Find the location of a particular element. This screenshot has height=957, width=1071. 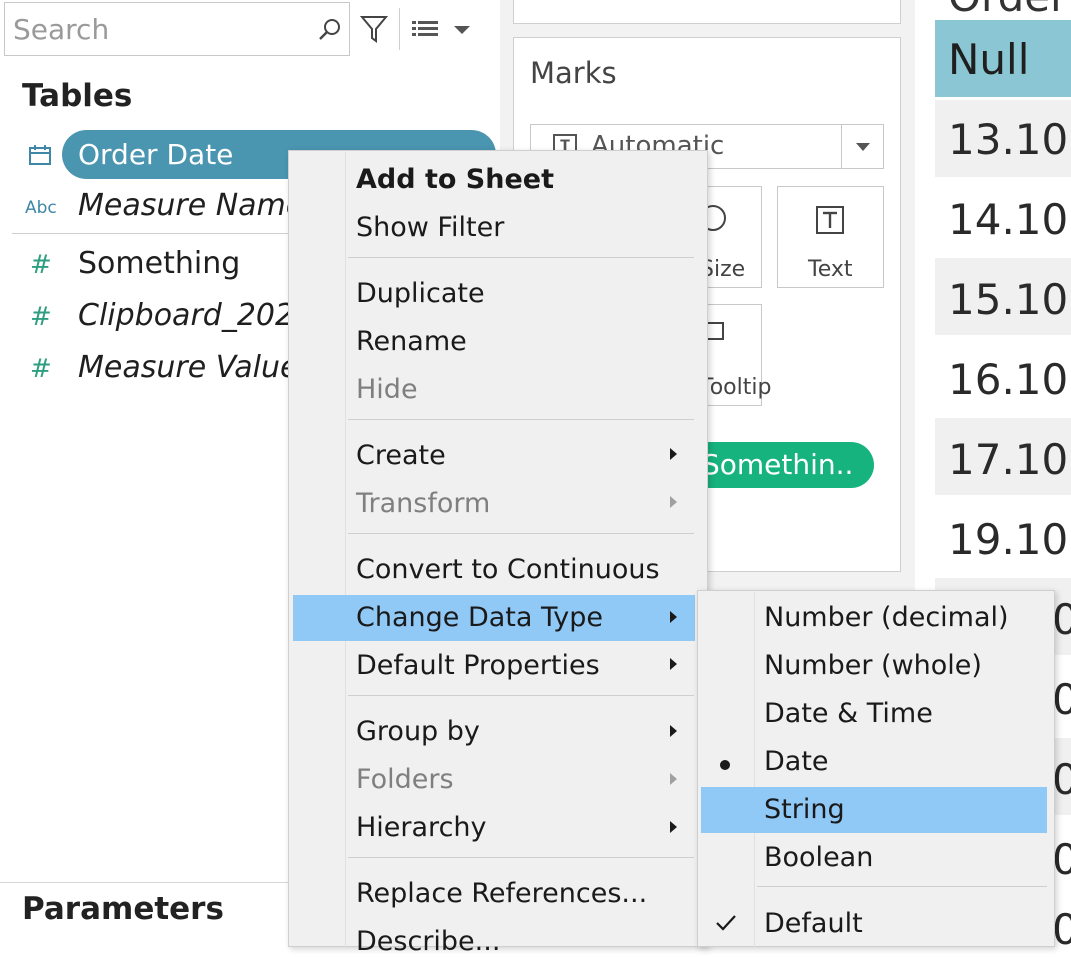

calendar-icon is located at coordinates (40, 155).